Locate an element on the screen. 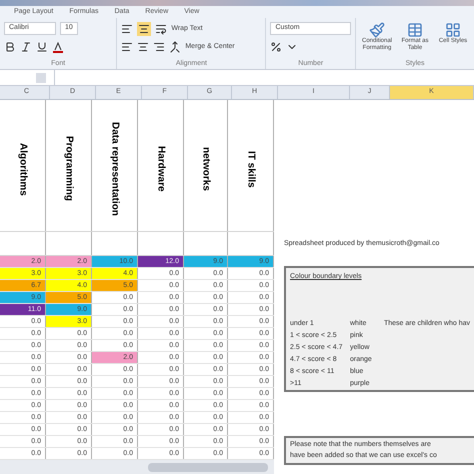 This screenshot has height=474, width=474. align-left-icon is located at coordinates (127, 47).